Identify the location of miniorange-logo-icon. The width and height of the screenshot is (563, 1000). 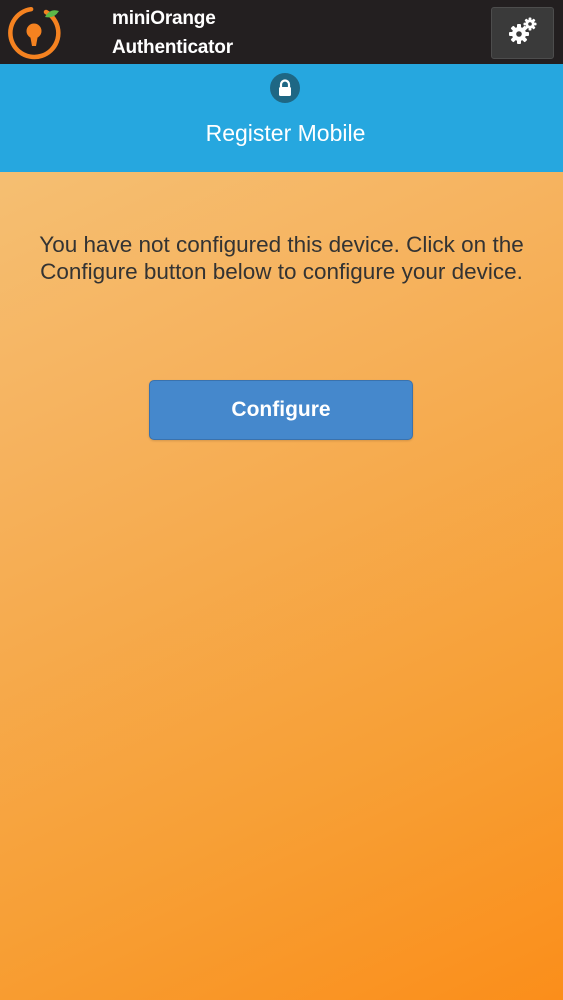
(34, 34).